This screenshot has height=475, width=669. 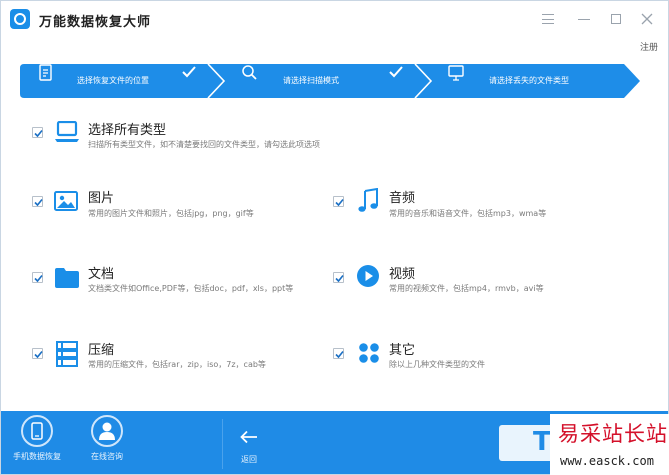 I want to click on option-images: 图片 常用的图片文件和照片，包括jpg，png，gif等, so click(x=177, y=206).